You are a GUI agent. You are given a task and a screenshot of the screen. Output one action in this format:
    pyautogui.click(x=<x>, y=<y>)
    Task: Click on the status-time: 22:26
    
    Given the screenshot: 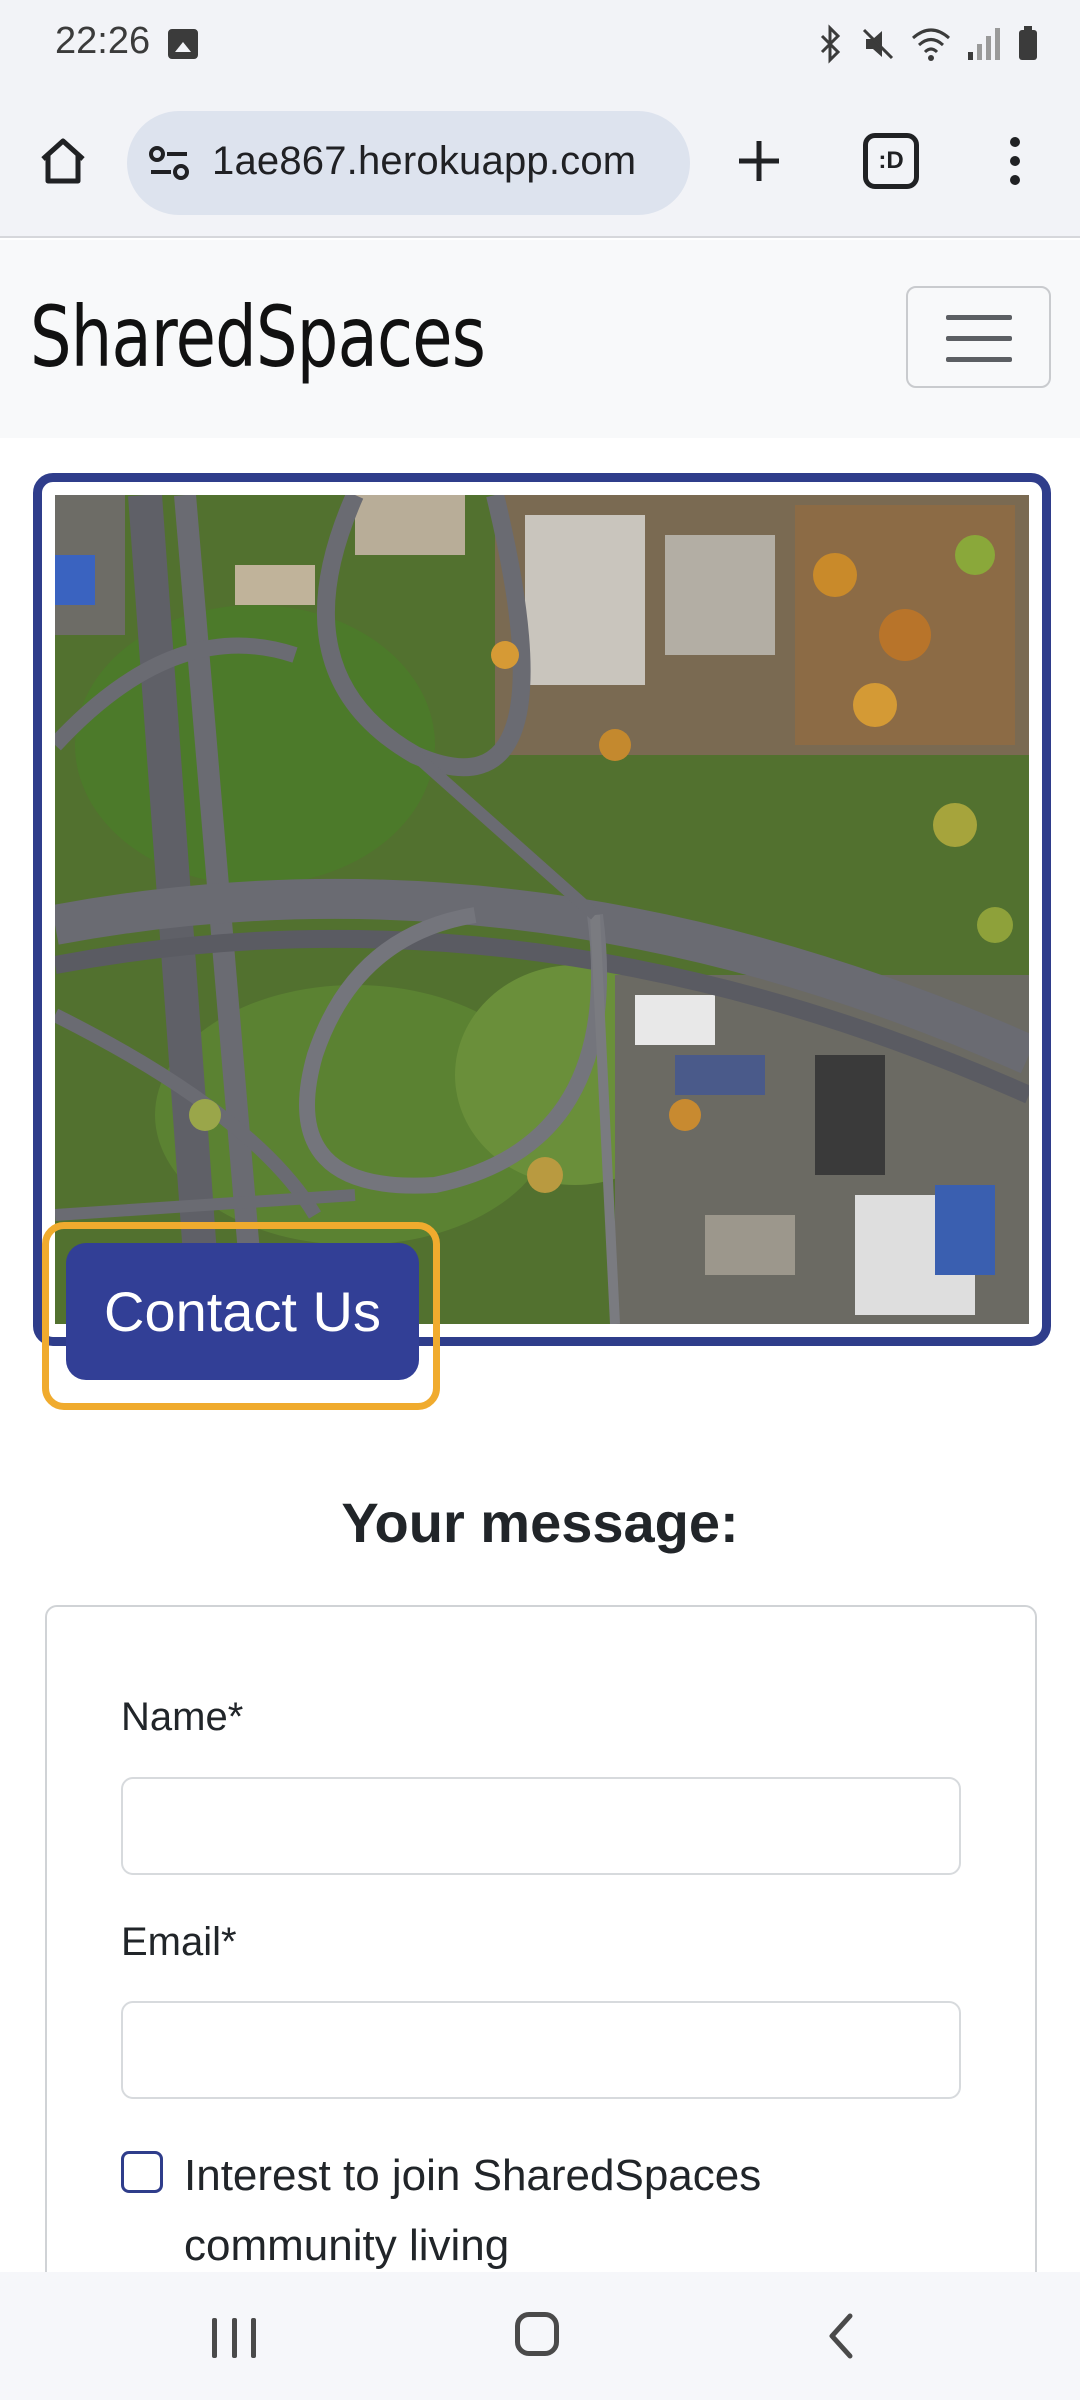 What is the action you would take?
    pyautogui.click(x=103, y=41)
    